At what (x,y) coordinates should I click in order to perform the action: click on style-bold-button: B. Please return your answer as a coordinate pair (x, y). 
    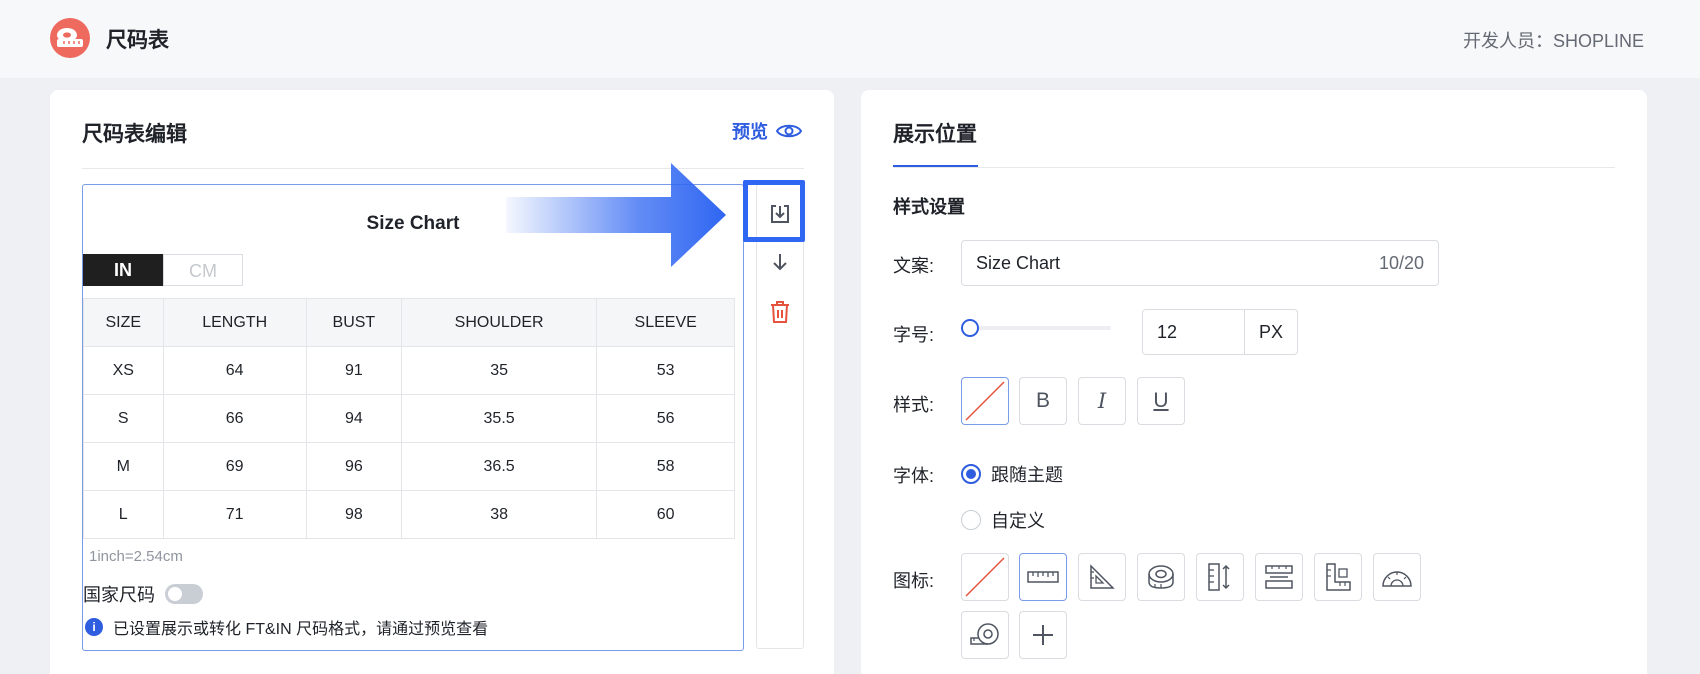
    Looking at the image, I should click on (1043, 401).